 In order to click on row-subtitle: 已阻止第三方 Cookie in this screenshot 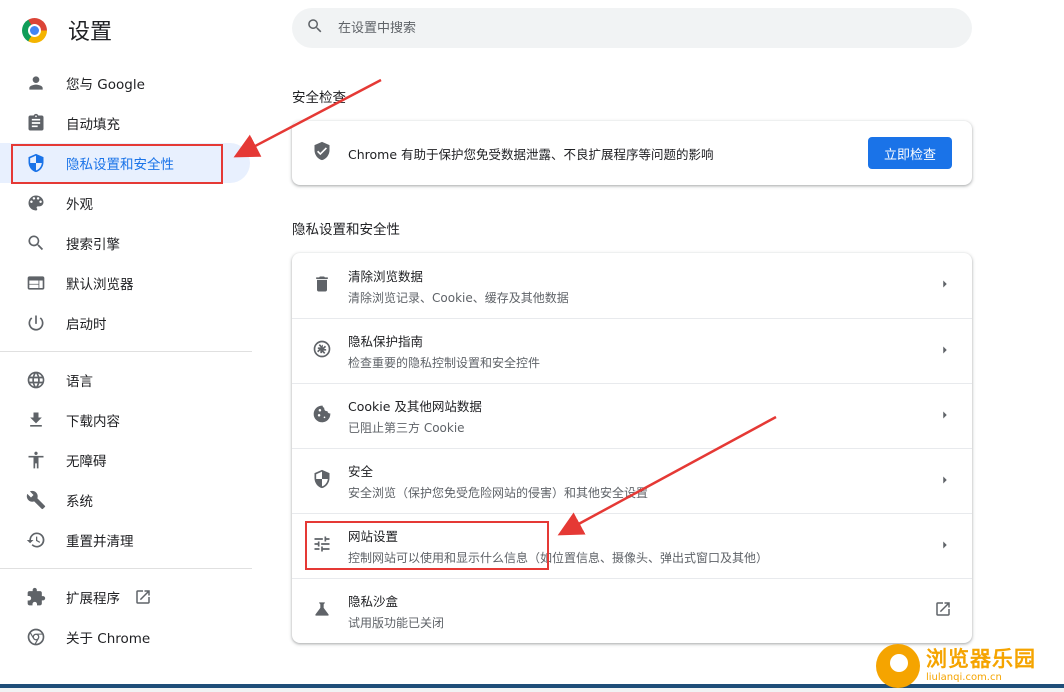, I will do `click(406, 428)`.